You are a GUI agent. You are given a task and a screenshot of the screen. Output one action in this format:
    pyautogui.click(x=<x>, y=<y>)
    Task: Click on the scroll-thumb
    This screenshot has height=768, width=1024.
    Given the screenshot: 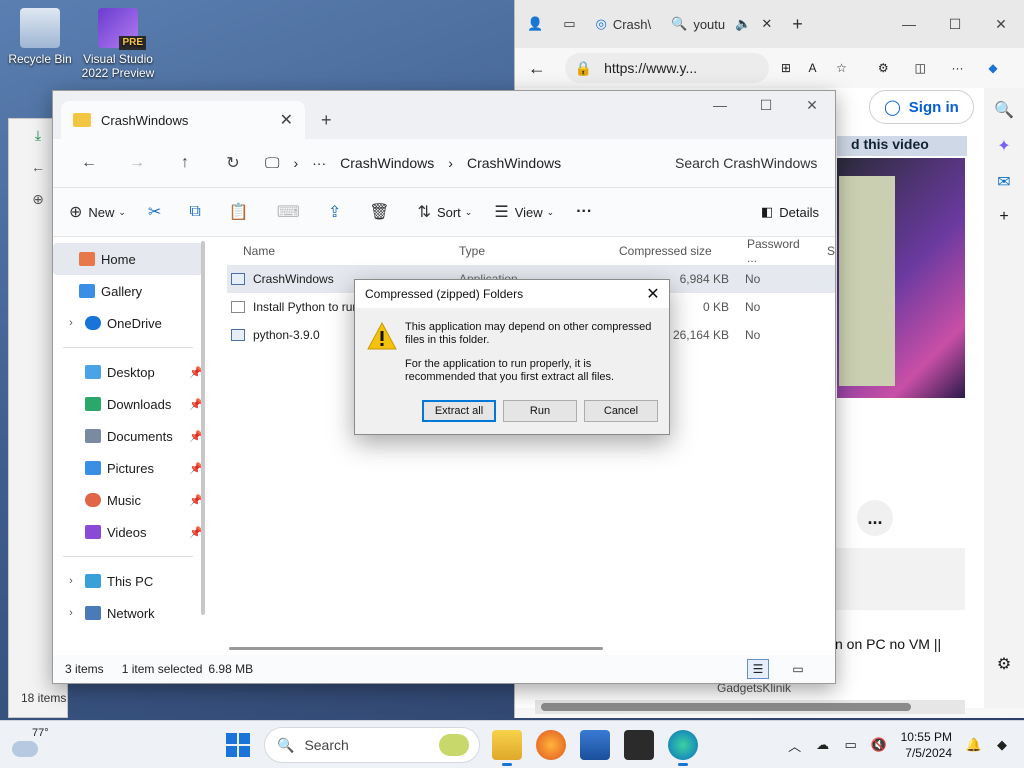 What is the action you would take?
    pyautogui.click(x=726, y=707)
    